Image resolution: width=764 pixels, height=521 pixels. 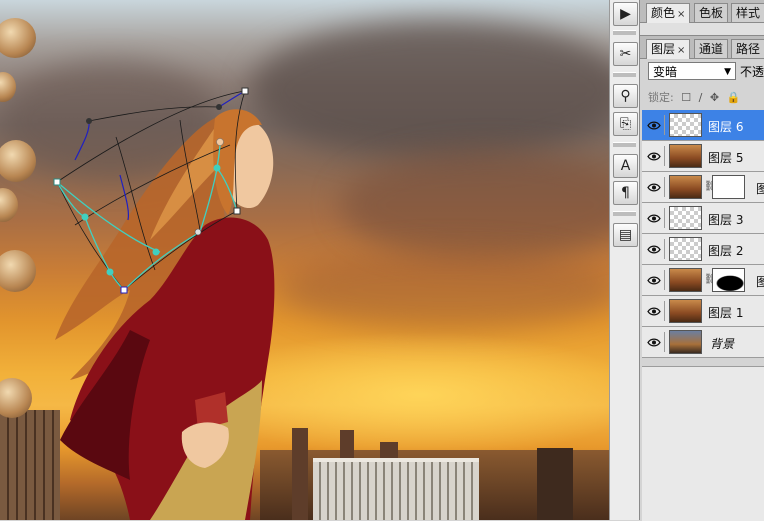 I want to click on lock-label: 锁定:, so click(x=661, y=97).